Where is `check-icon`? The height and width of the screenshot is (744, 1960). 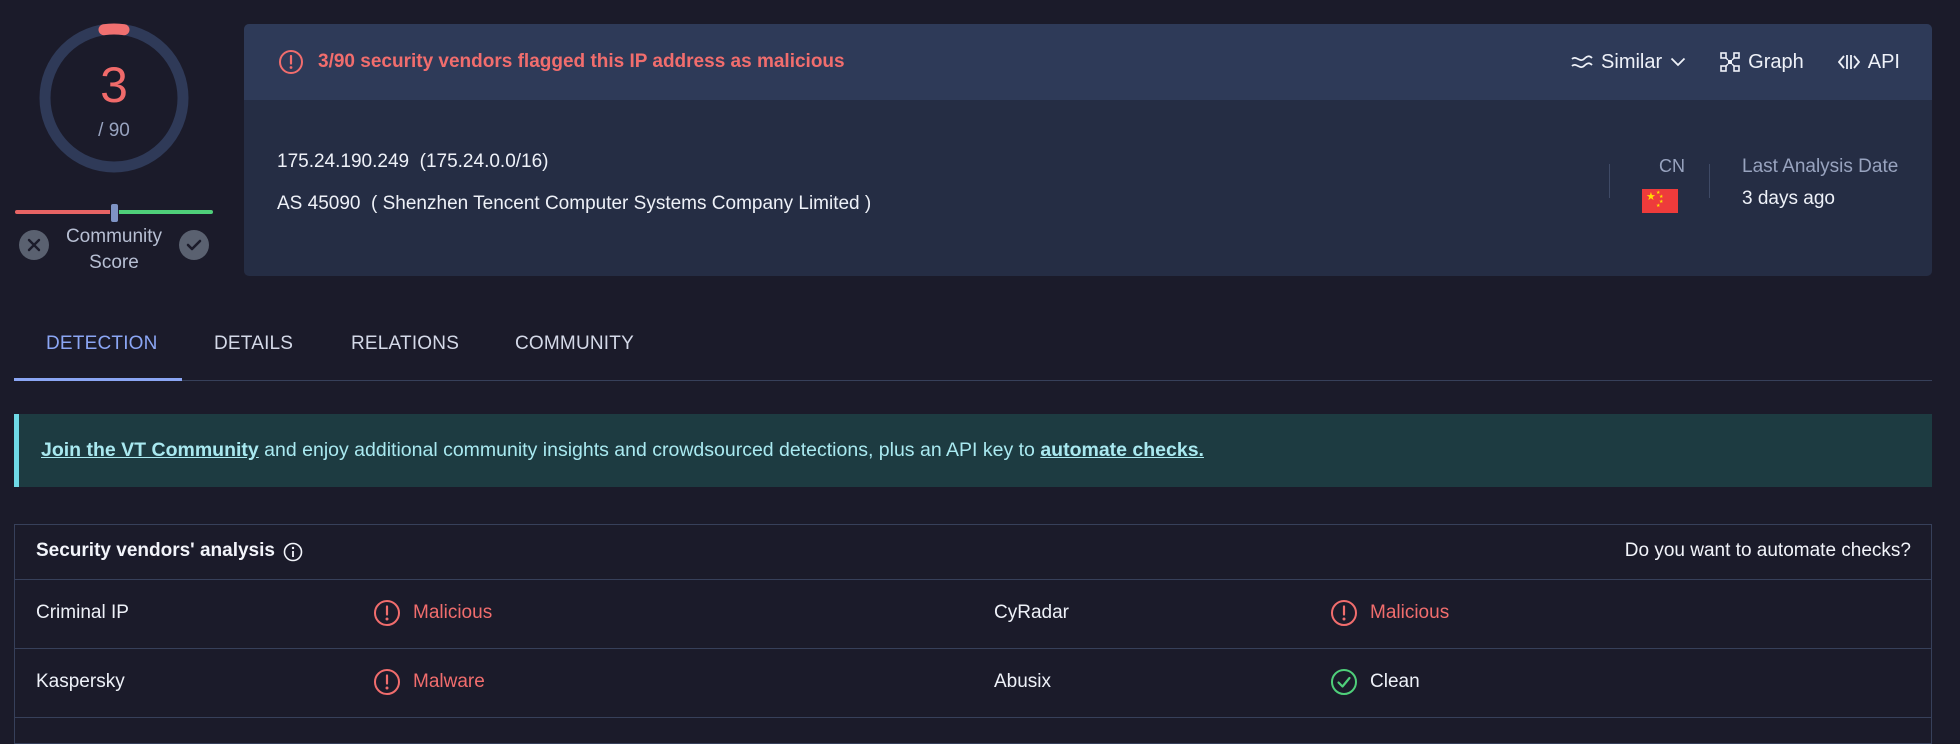 check-icon is located at coordinates (194, 245).